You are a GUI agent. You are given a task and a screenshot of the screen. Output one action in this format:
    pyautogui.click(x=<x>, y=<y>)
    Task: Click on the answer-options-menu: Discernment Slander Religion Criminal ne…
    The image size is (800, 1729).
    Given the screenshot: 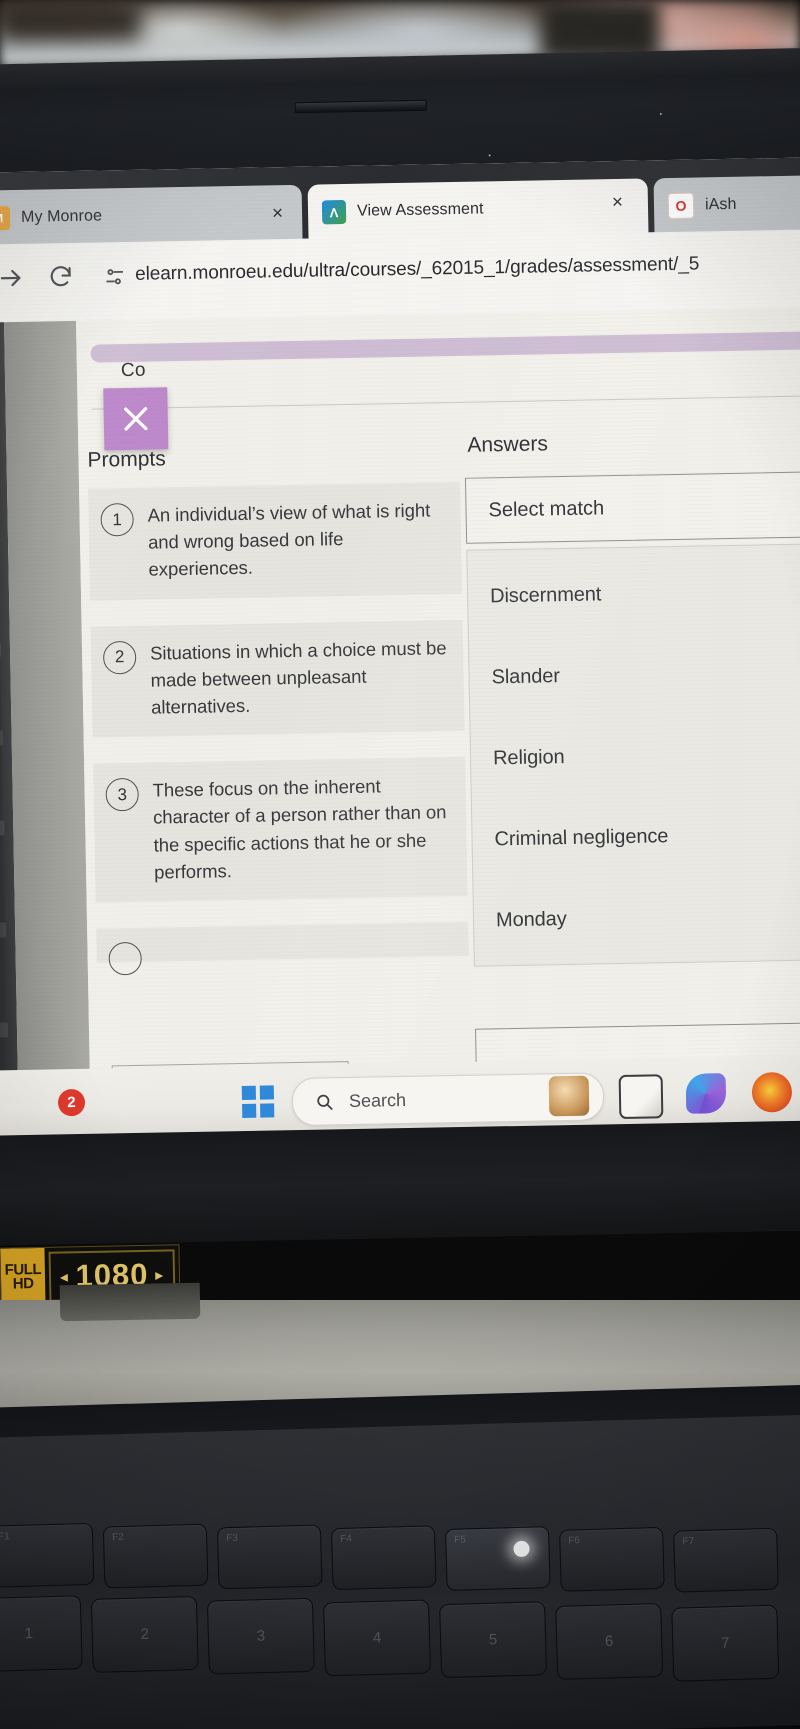 What is the action you would take?
    pyautogui.click(x=633, y=755)
    